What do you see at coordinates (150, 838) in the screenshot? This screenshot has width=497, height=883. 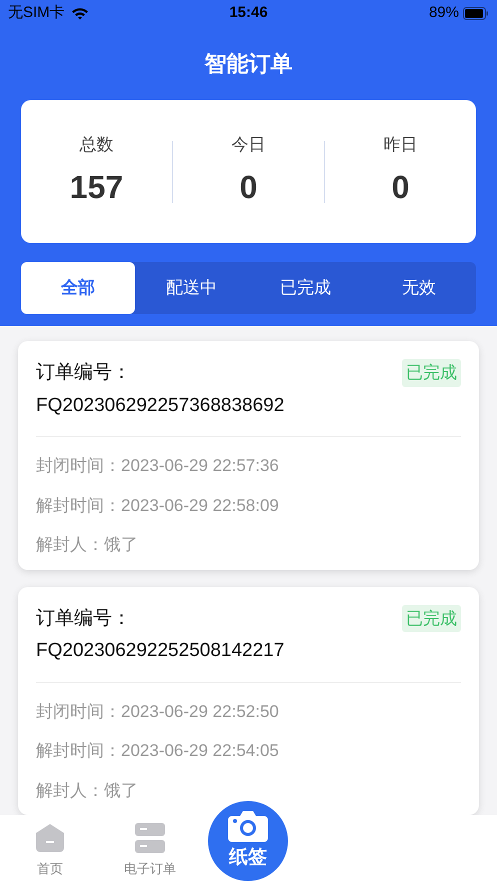 I see `list-icon` at bounding box center [150, 838].